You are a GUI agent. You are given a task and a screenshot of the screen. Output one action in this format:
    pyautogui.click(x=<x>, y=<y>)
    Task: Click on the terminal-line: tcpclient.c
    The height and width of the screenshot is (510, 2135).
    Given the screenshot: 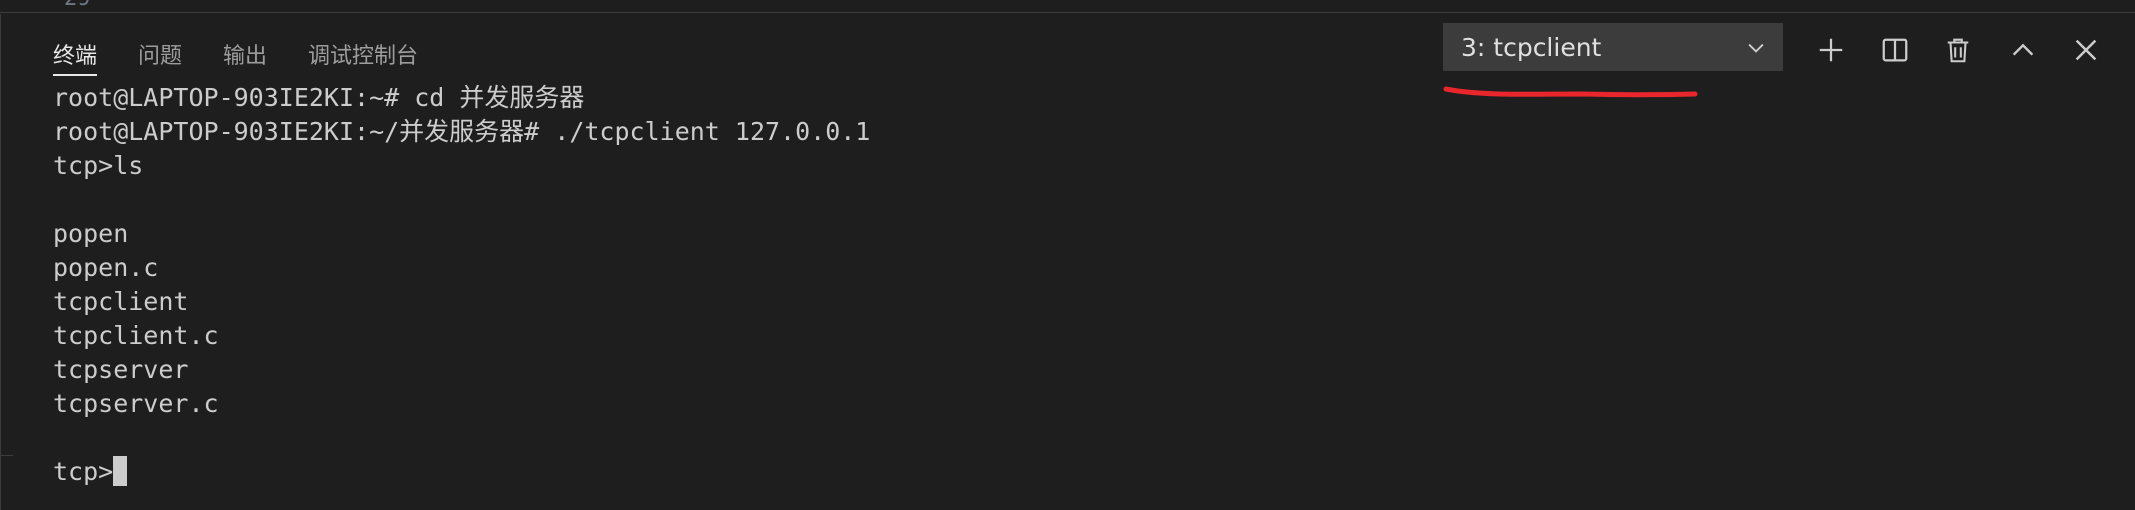 What is the action you would take?
    pyautogui.click(x=136, y=335)
    